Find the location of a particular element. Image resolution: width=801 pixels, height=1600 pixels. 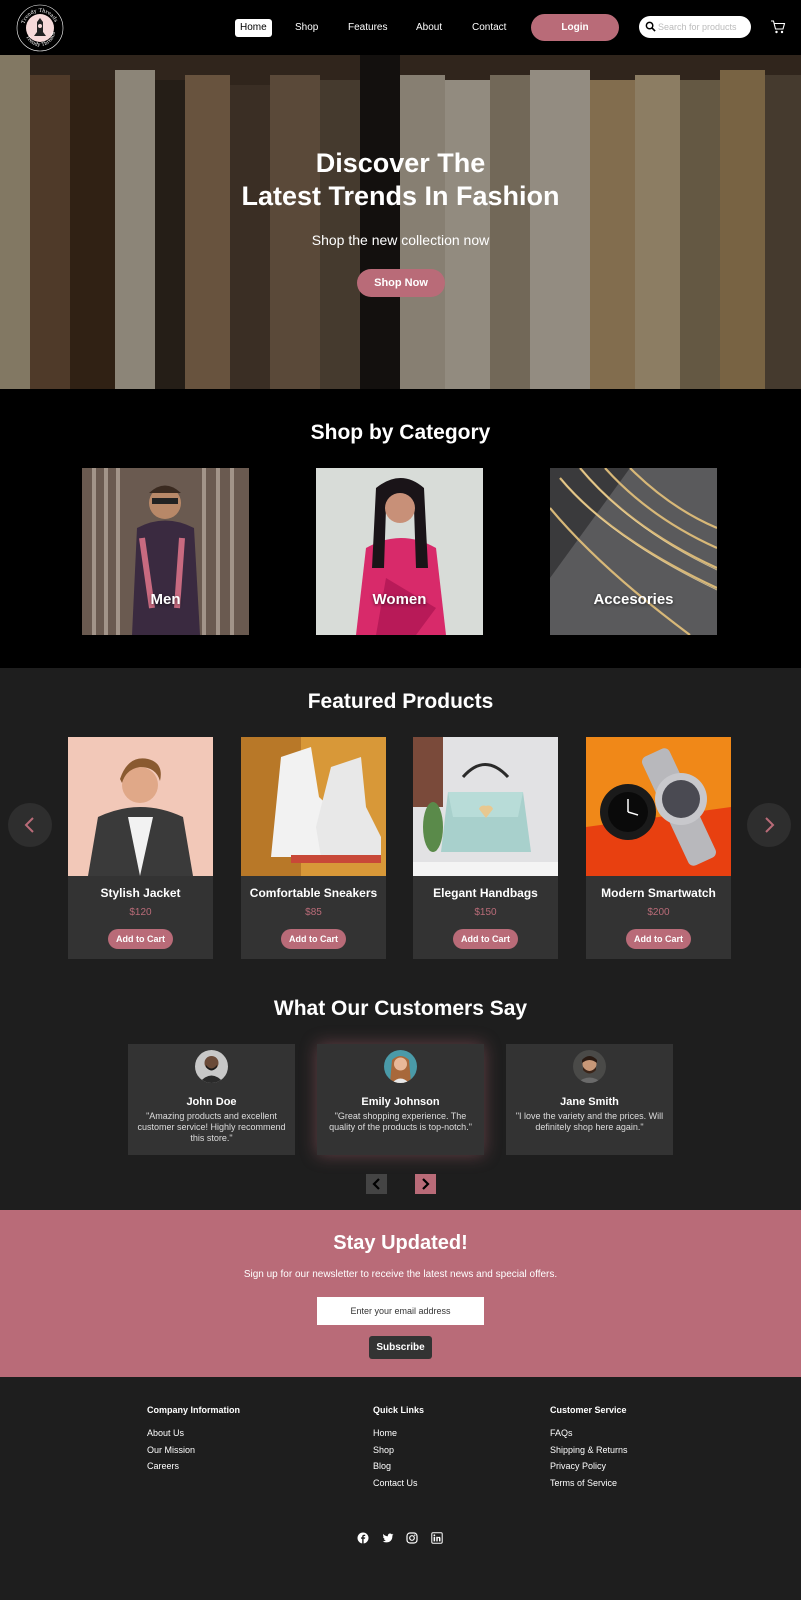

testimonial-name: Emily Johnson is located at coordinates (400, 1102).